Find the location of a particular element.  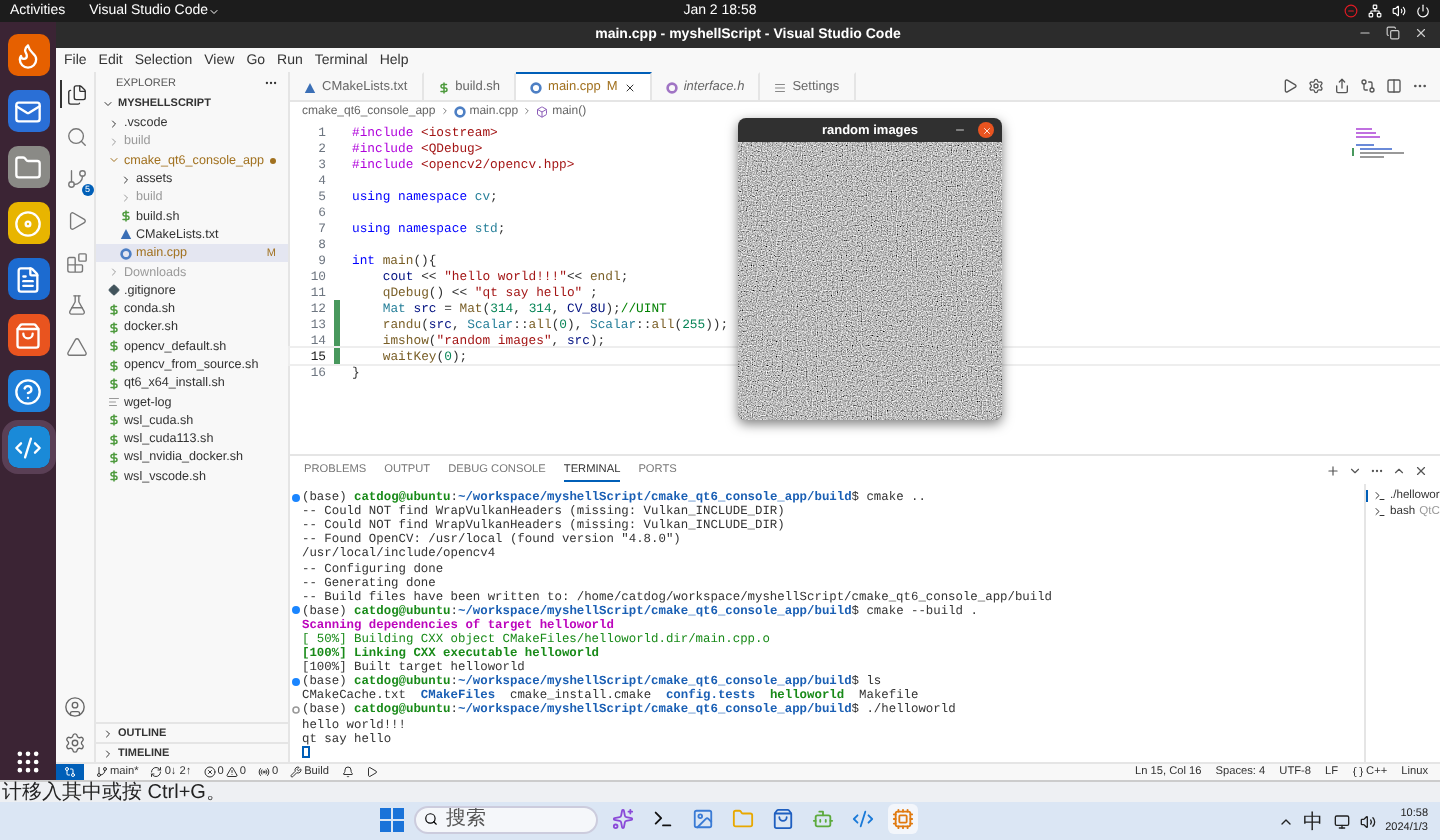

warning-icon is located at coordinates (231, 772).